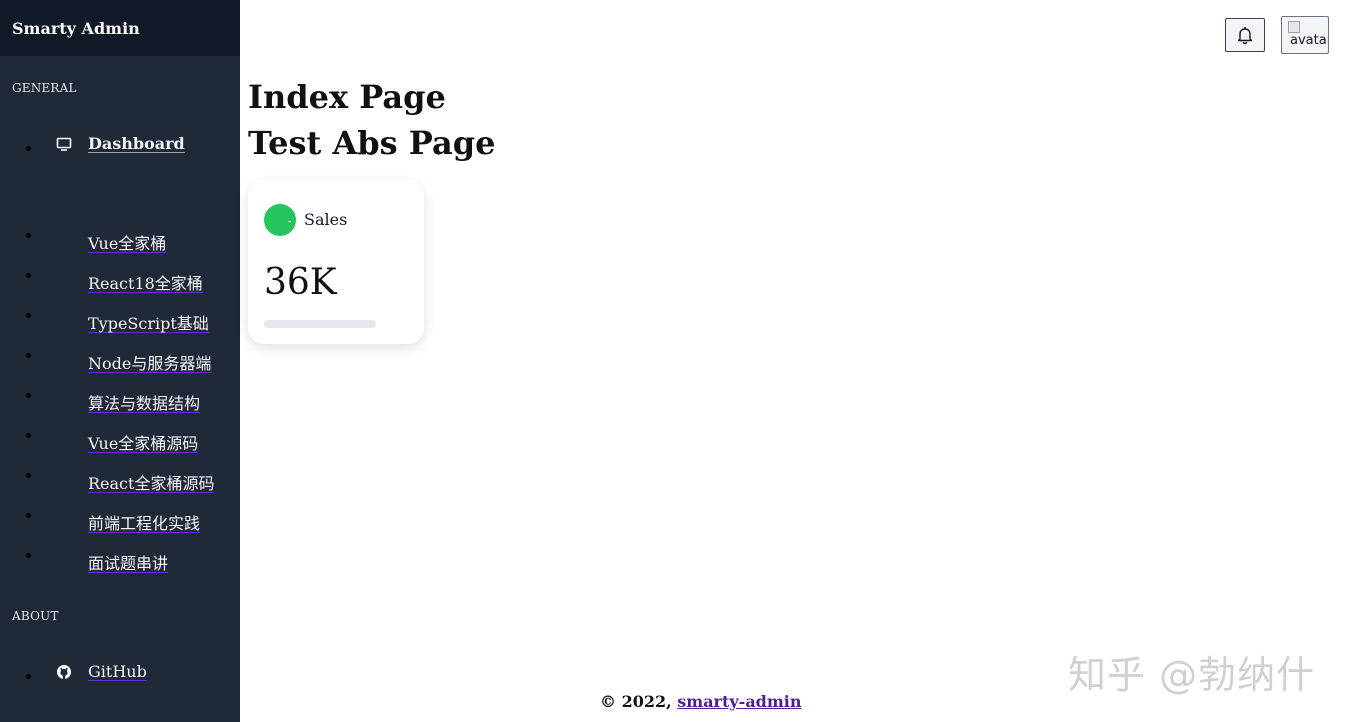 This screenshot has height=722, width=1353. Describe the element at coordinates (151, 483) in the screenshot. I see `sidebar-item-label: React全家桶源码` at that location.